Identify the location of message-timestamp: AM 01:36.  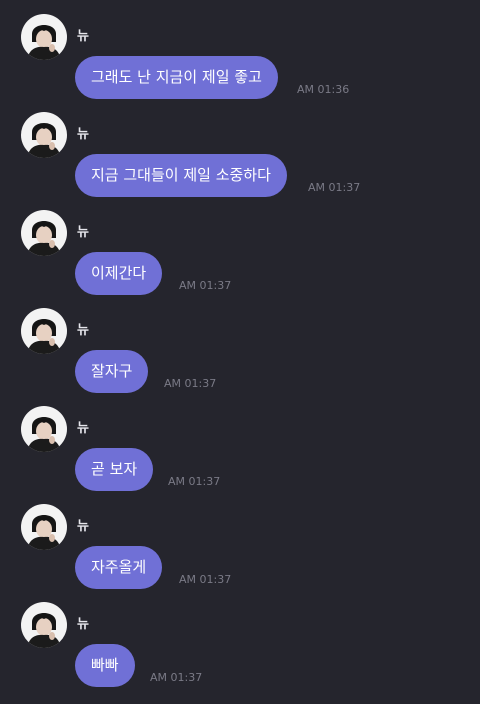
(323, 89).